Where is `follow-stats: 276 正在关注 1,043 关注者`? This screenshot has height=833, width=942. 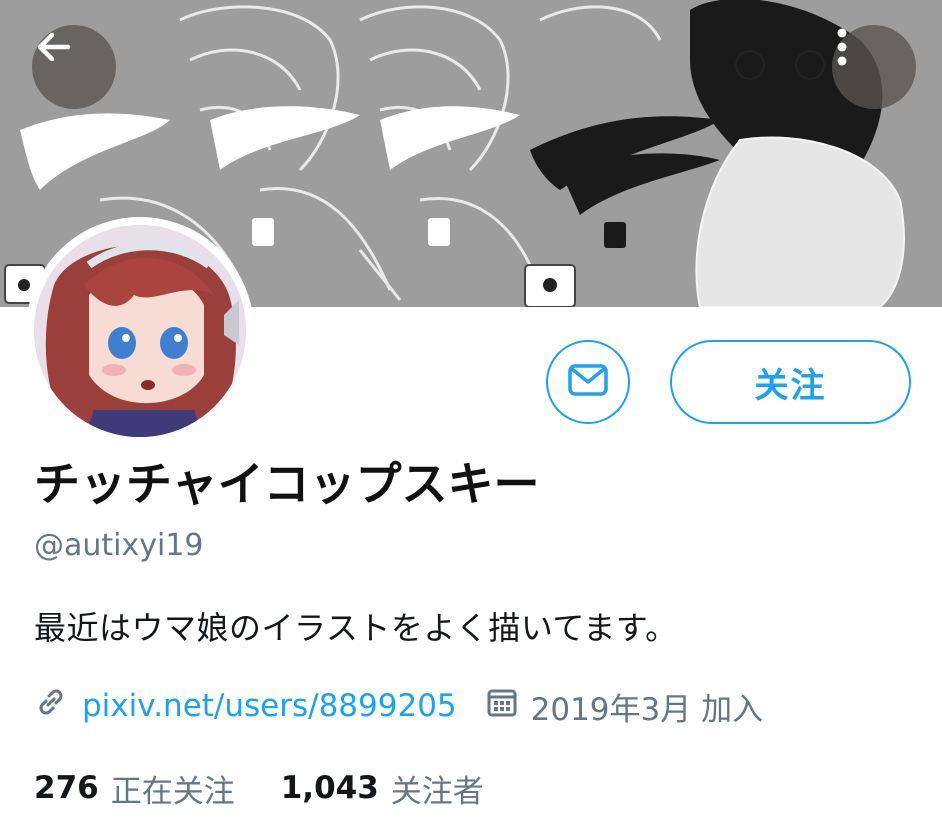
follow-stats: 276 正在关注 1,043 关注者 is located at coordinates (259, 788).